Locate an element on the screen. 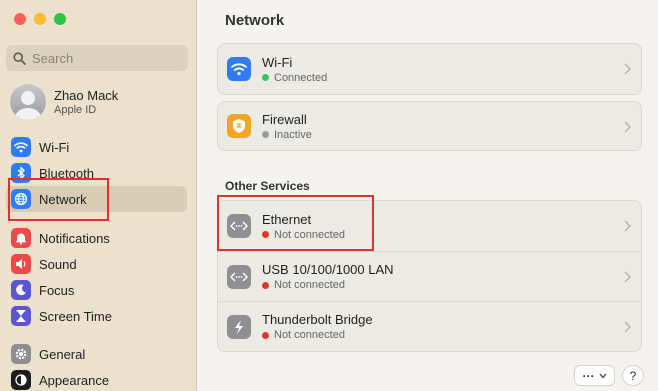 This screenshot has width=658, height=391. apple-id-account: Zhao Mack Apple ID is located at coordinates (64, 102).